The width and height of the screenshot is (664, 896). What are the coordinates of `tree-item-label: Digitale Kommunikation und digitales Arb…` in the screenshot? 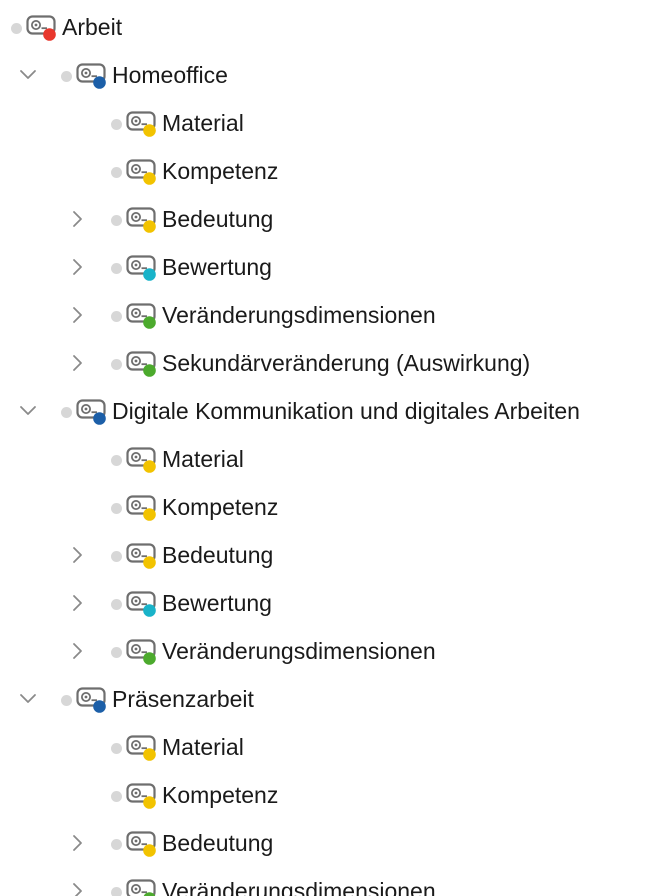 It's located at (346, 411).